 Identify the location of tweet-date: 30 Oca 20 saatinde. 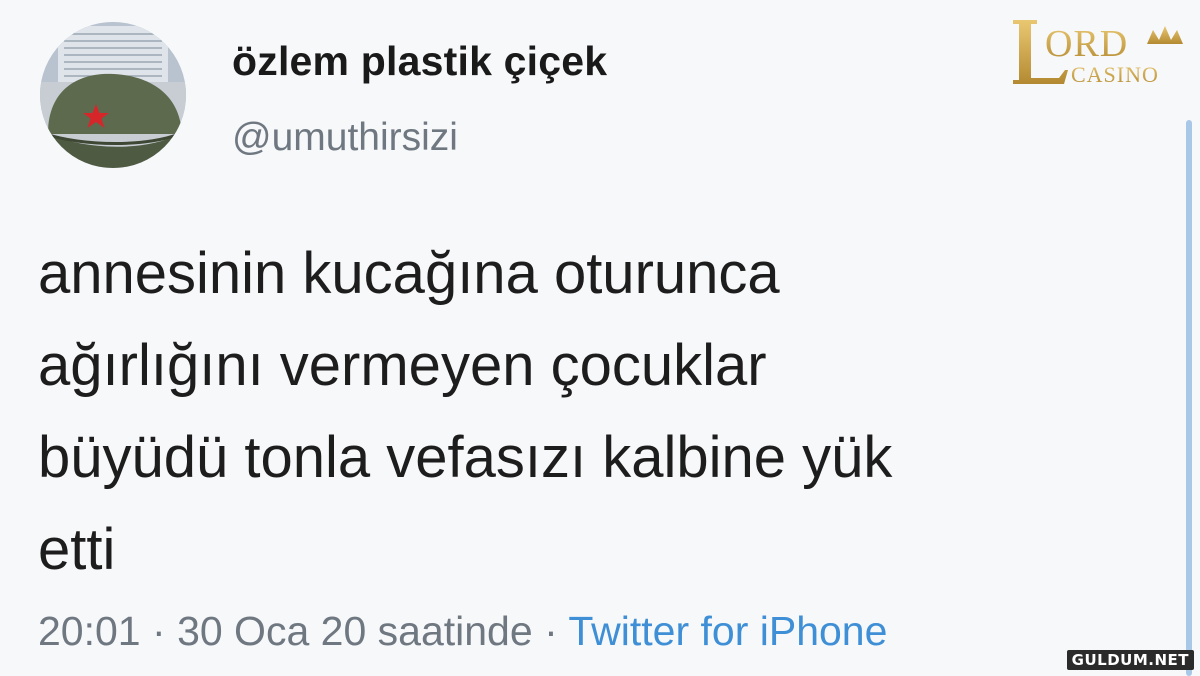
(355, 631).